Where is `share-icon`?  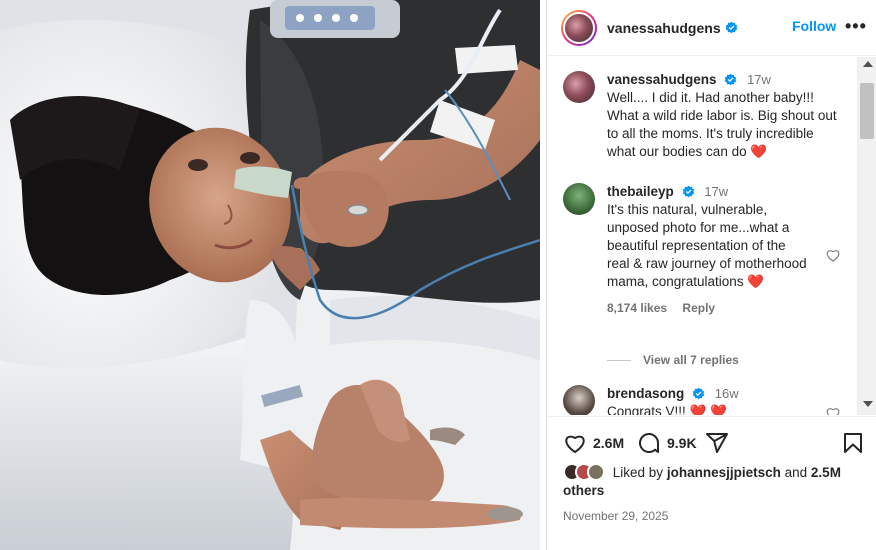 share-icon is located at coordinates (717, 443).